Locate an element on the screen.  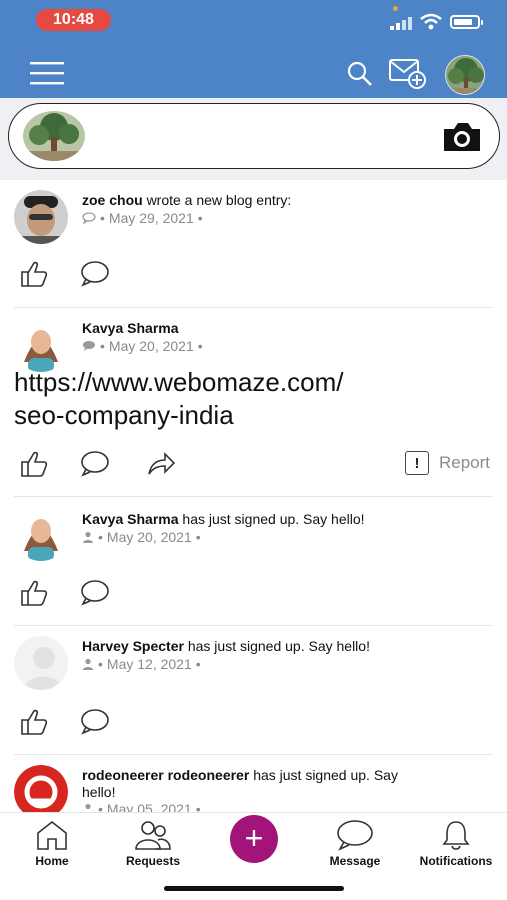
author-name: Harvey Specter is located at coordinates (133, 646).